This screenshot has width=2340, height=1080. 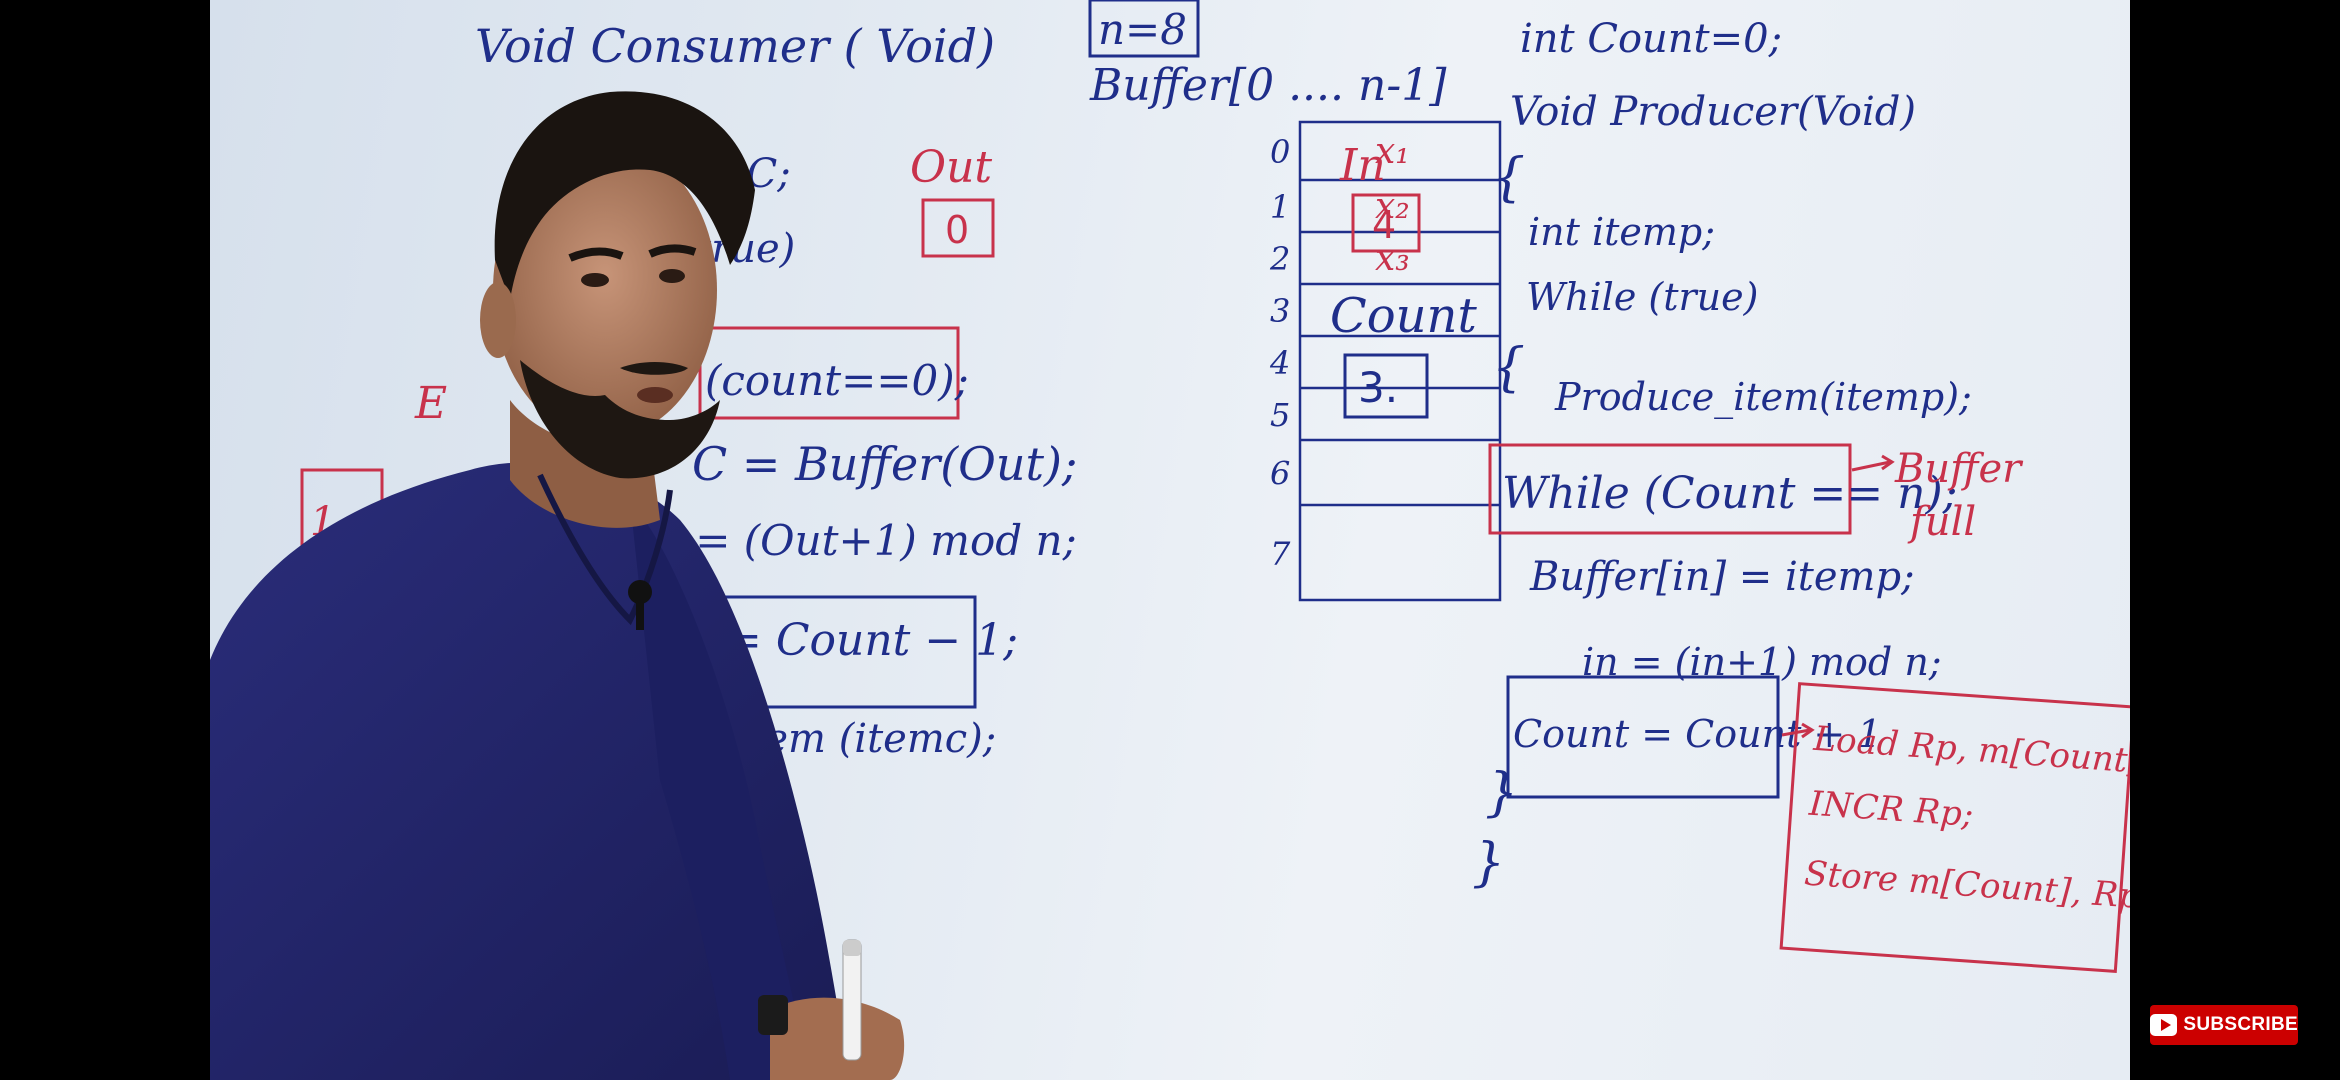 I want to click on producer-brace-open-2: {, so click(x=1508, y=368).